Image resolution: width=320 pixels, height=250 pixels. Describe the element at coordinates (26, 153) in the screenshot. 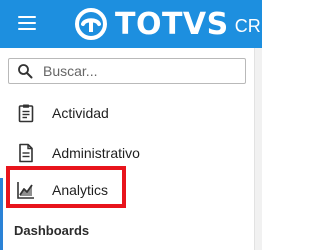

I see `document-icon` at that location.